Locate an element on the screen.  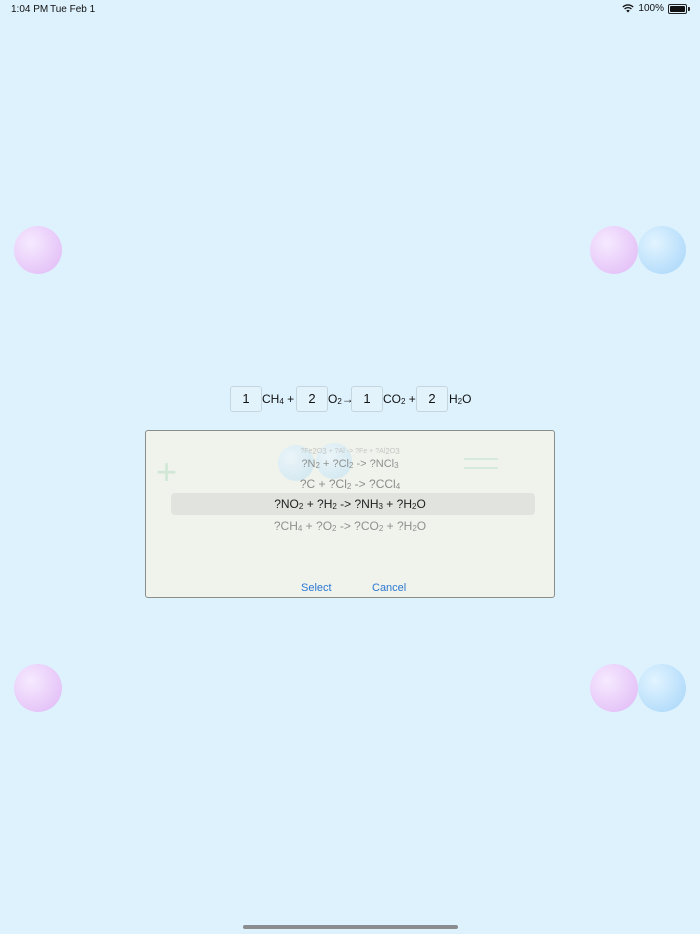
battery-icon is located at coordinates (677, 8).